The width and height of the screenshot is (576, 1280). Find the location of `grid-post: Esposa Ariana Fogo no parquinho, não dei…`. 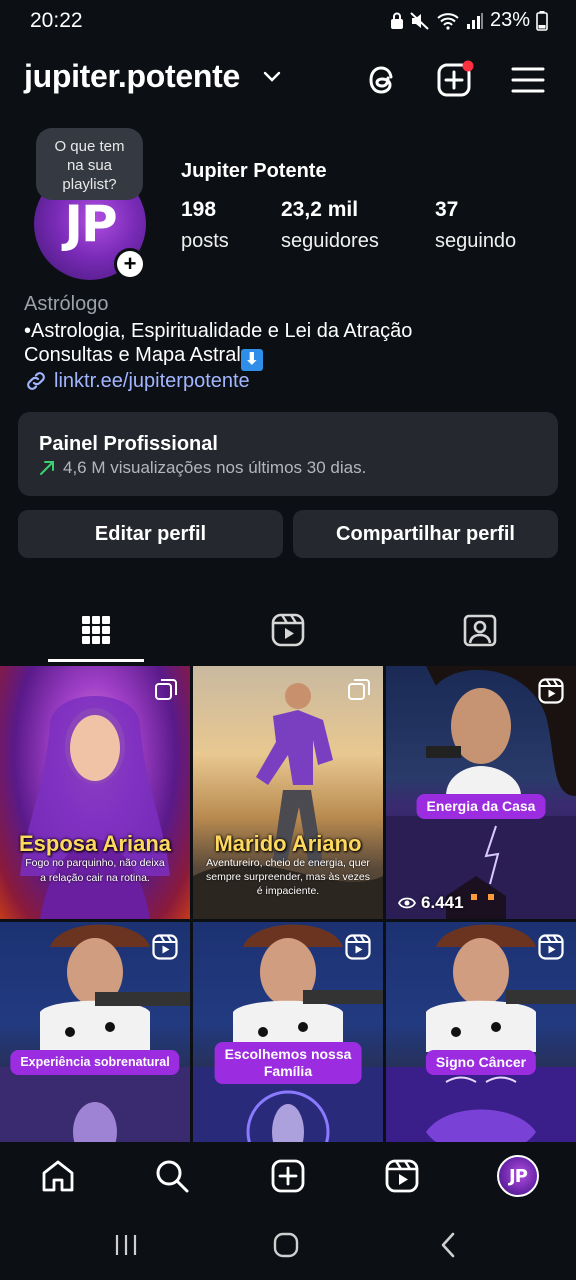

grid-post: Esposa Ariana Fogo no parquinho, não dei… is located at coordinates (95, 792).